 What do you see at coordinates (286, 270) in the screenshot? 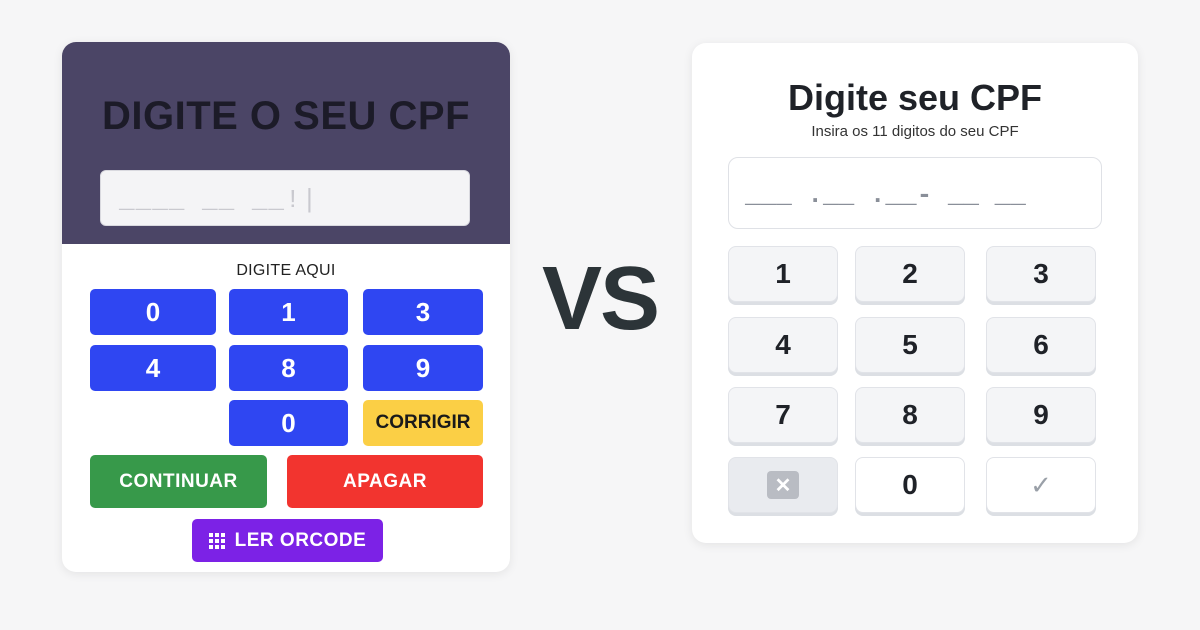
I see `left-caption: DIGITE AQUI` at bounding box center [286, 270].